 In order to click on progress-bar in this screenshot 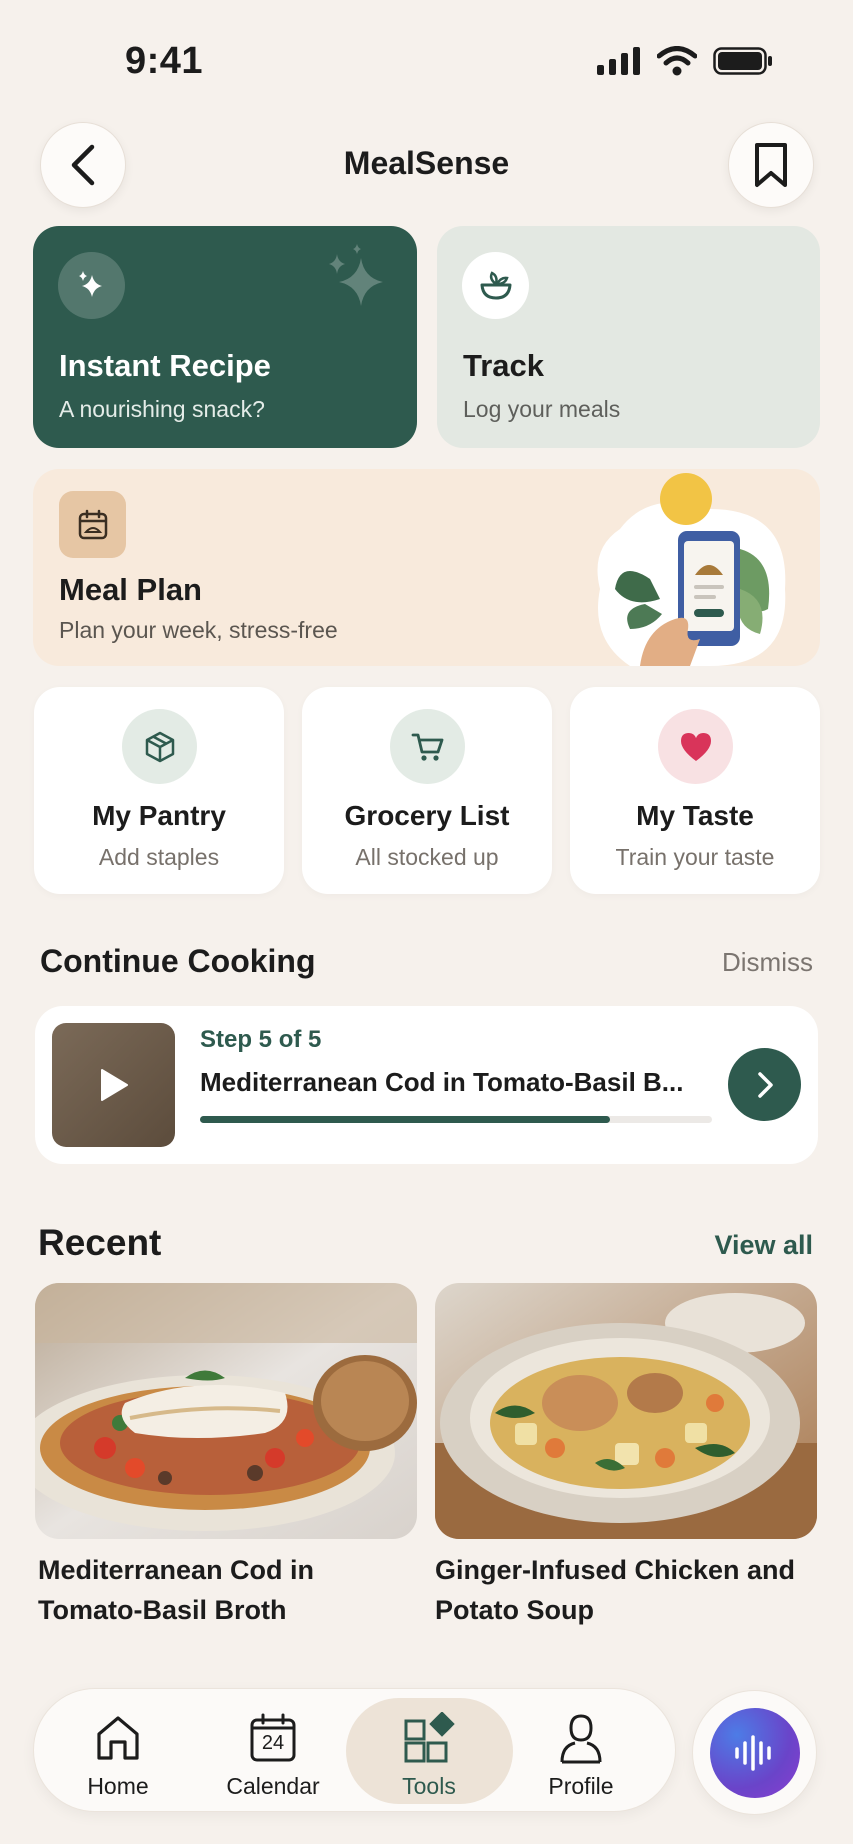, I will do `click(456, 1119)`.